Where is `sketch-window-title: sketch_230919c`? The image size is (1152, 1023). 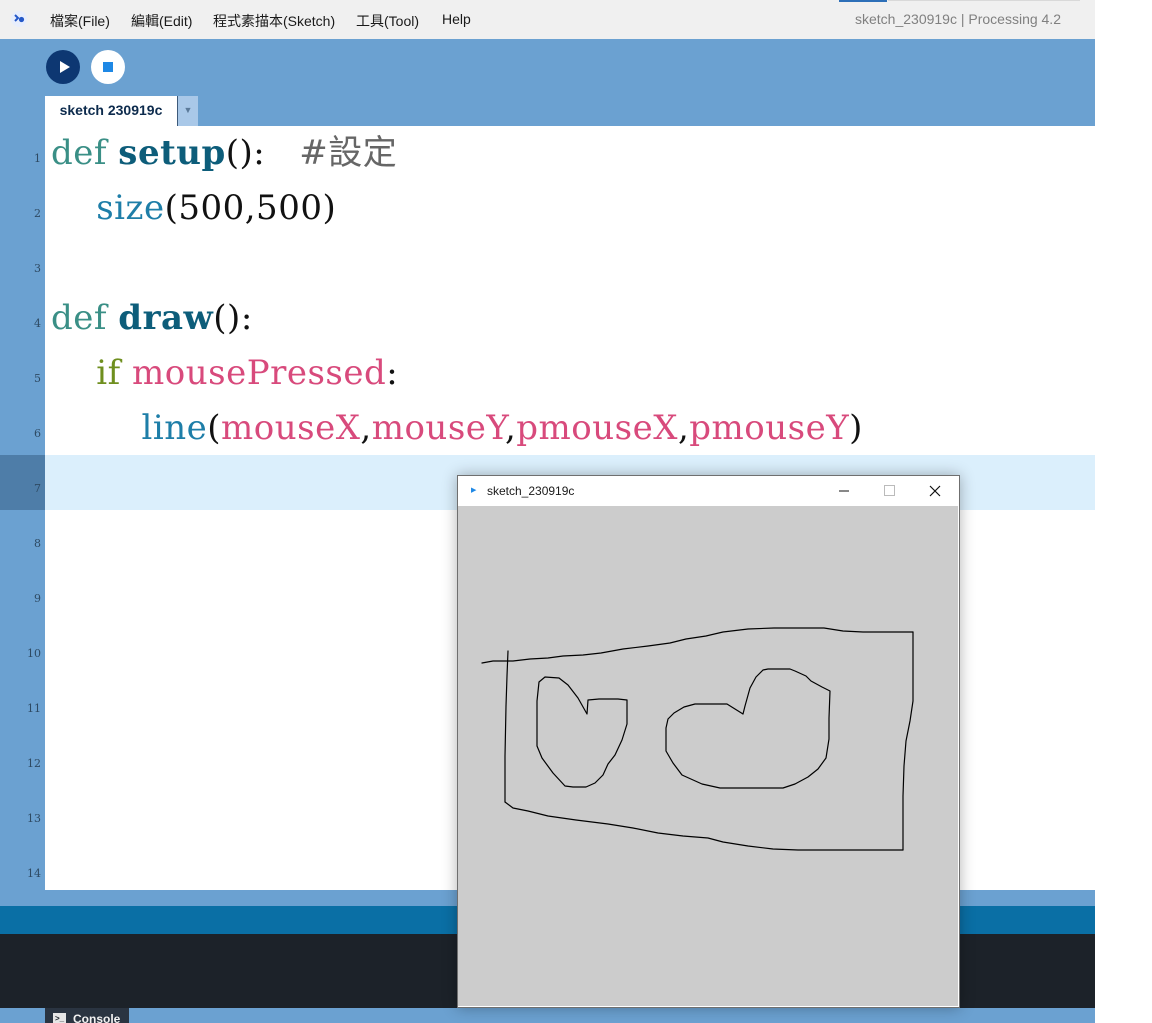
sketch-window-title: sketch_230919c is located at coordinates (531, 491).